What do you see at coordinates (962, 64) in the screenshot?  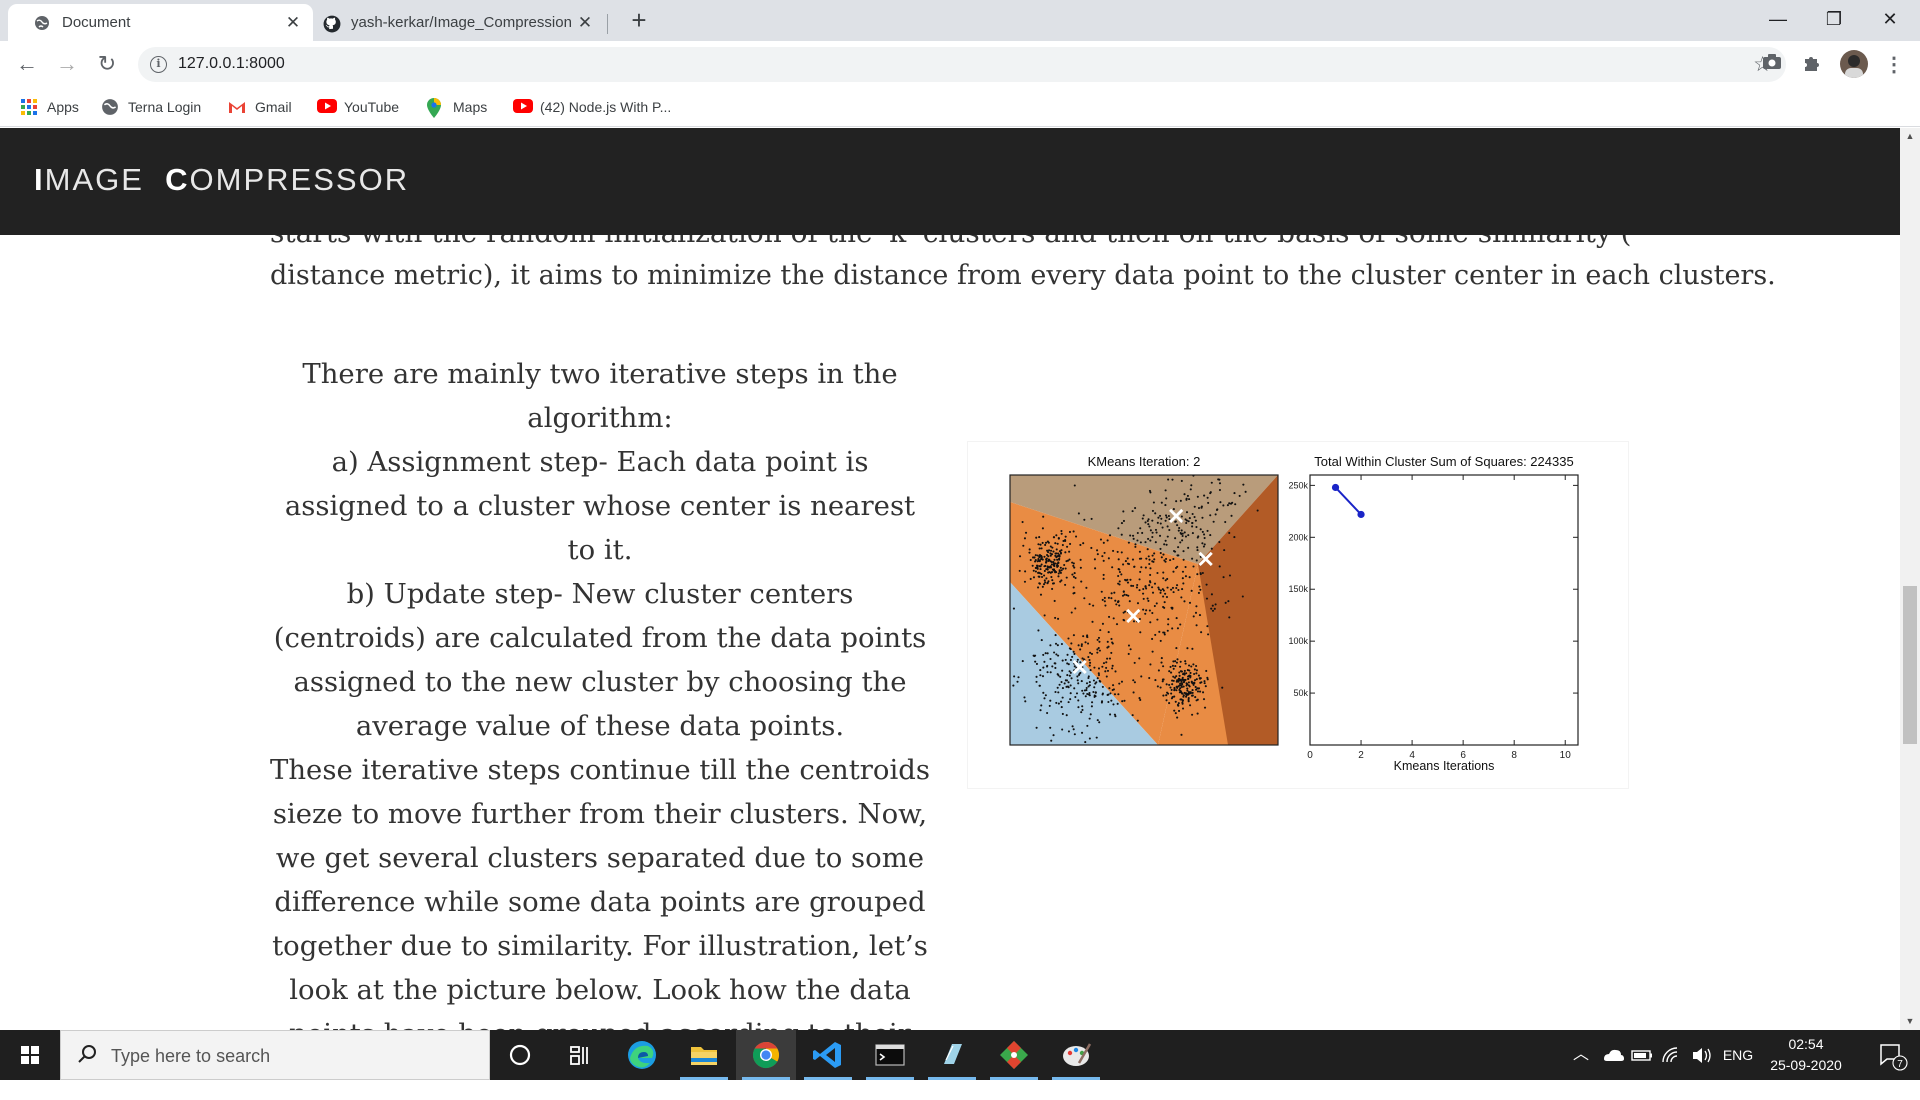 I see `address-bar: i 127.0.0.1:8000 ☆` at bounding box center [962, 64].